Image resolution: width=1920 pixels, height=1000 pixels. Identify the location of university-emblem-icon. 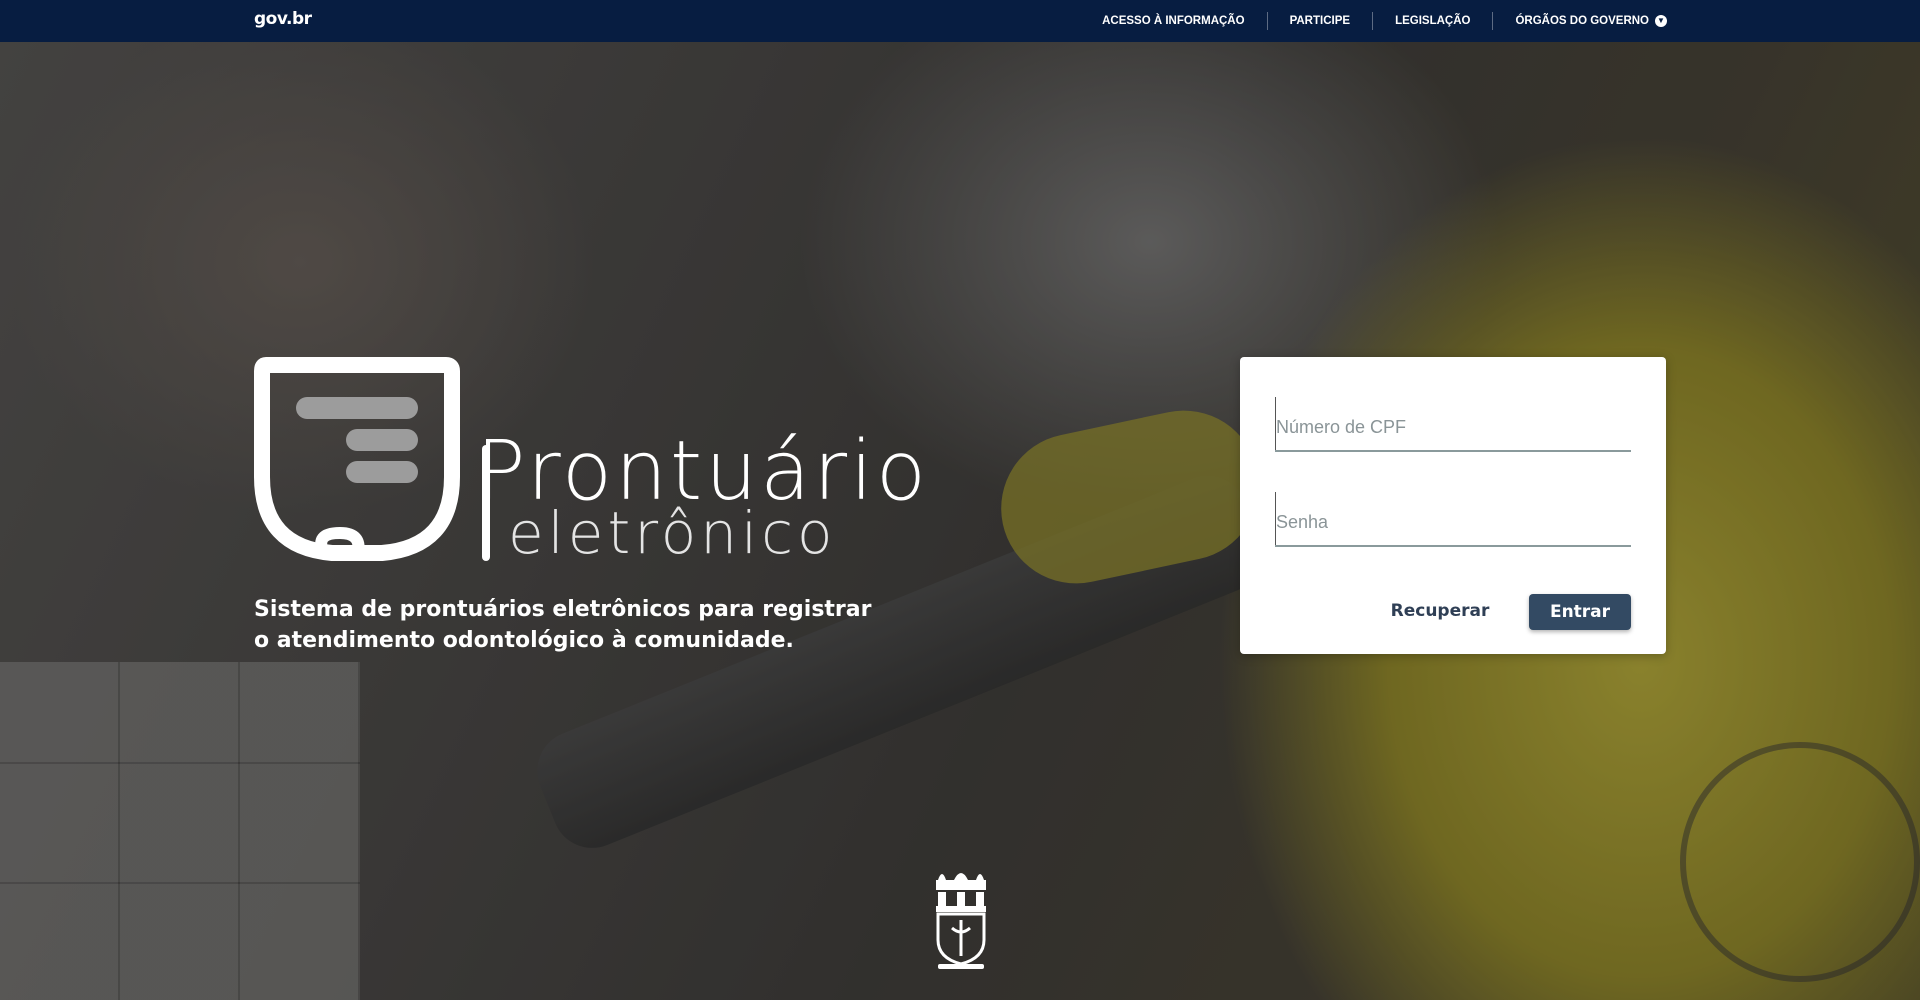
(961, 921).